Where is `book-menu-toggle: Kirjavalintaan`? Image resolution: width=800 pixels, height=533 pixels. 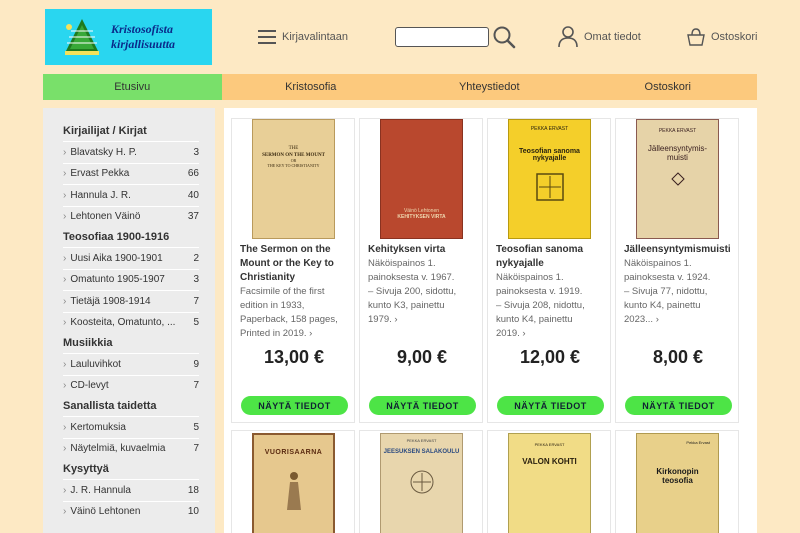 book-menu-toggle: Kirjavalintaan is located at coordinates (303, 37).